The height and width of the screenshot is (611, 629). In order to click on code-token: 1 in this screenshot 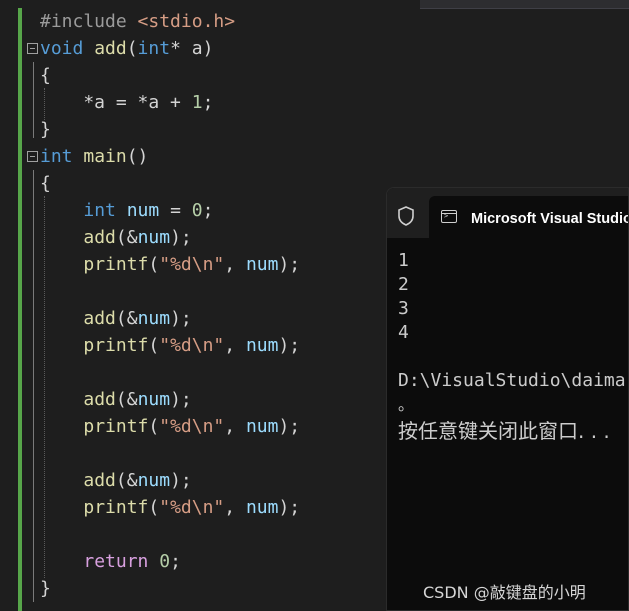, I will do `click(197, 102)`.